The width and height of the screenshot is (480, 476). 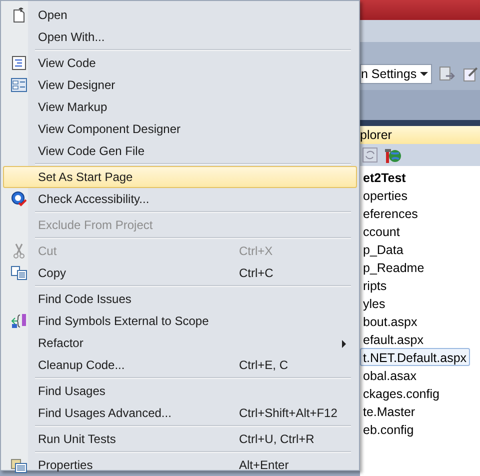 I want to click on tree-item: et2Test, so click(x=384, y=177).